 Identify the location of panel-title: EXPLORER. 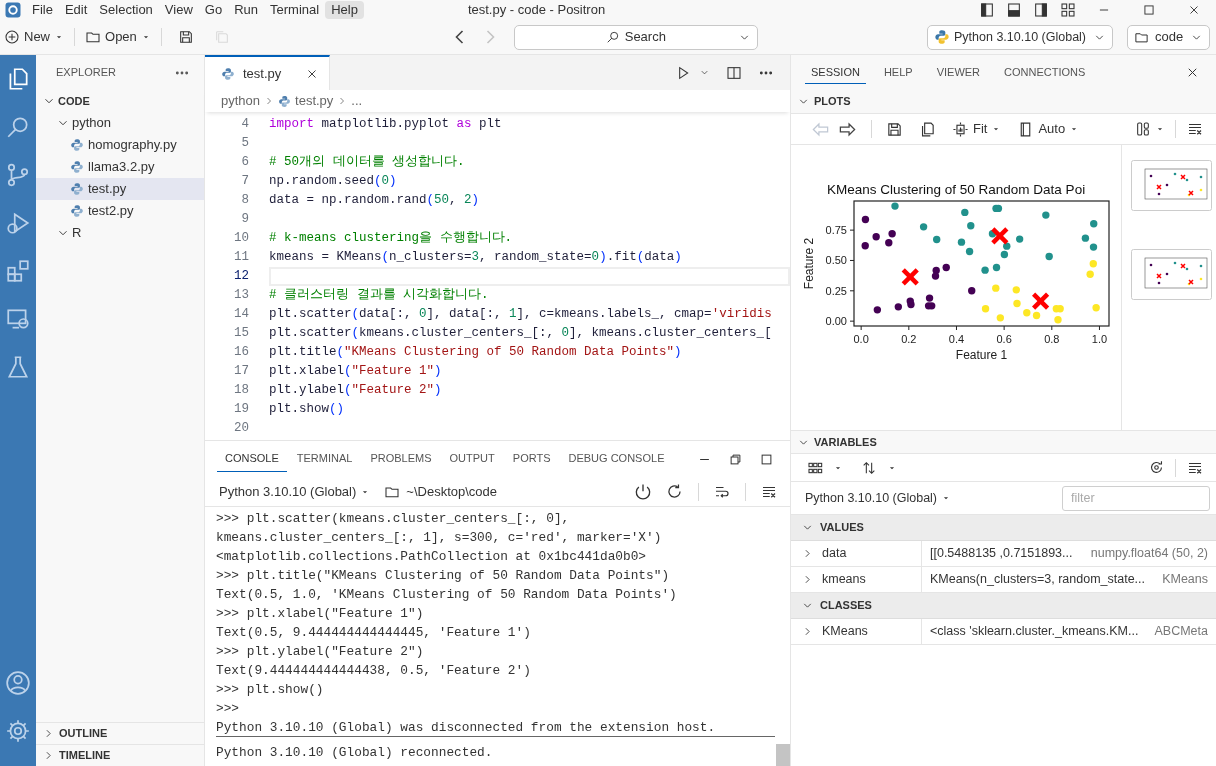
(86, 73).